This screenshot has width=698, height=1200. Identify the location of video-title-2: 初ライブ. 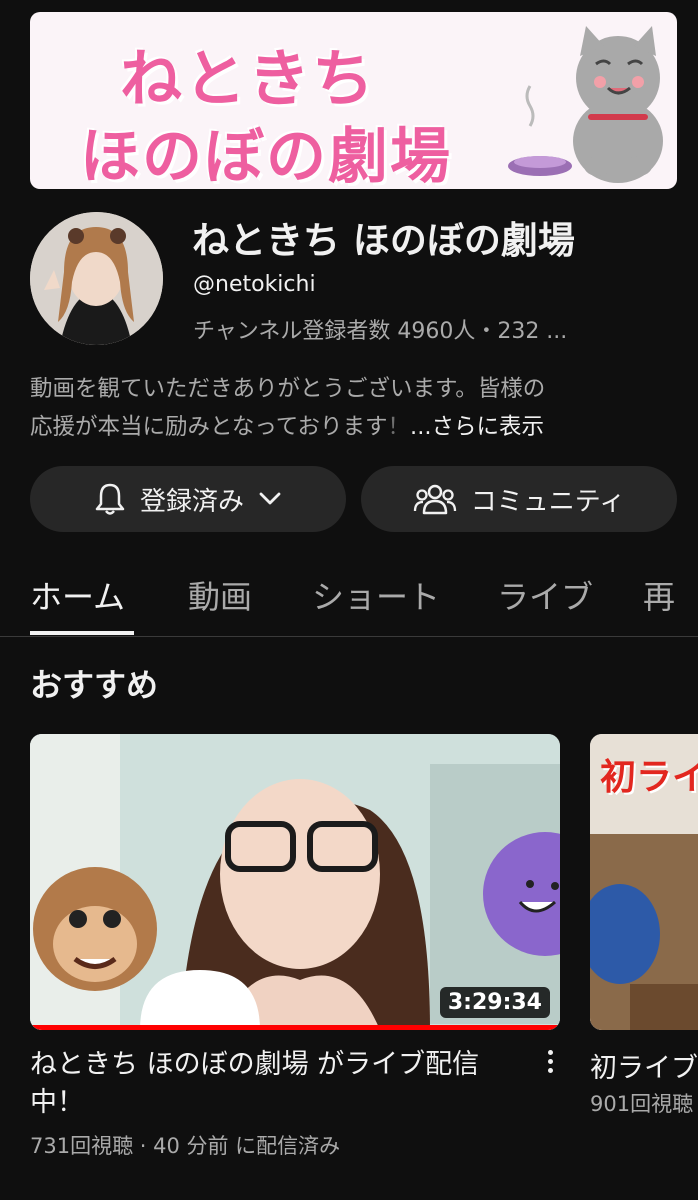
(644, 1065).